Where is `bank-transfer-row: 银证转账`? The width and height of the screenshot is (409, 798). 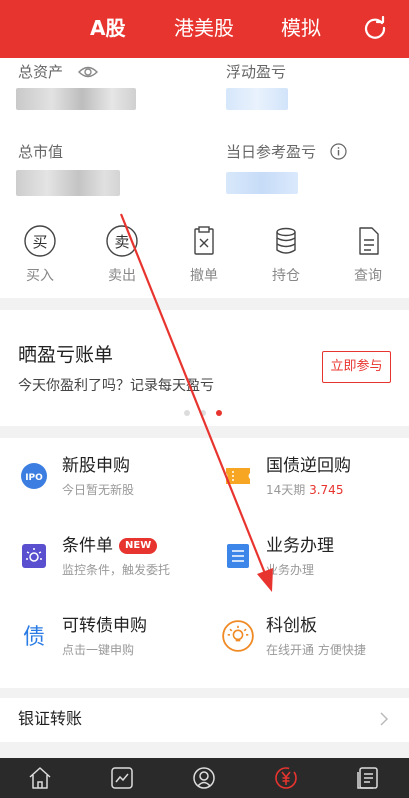 bank-transfer-row: 银证转账 is located at coordinates (204, 720).